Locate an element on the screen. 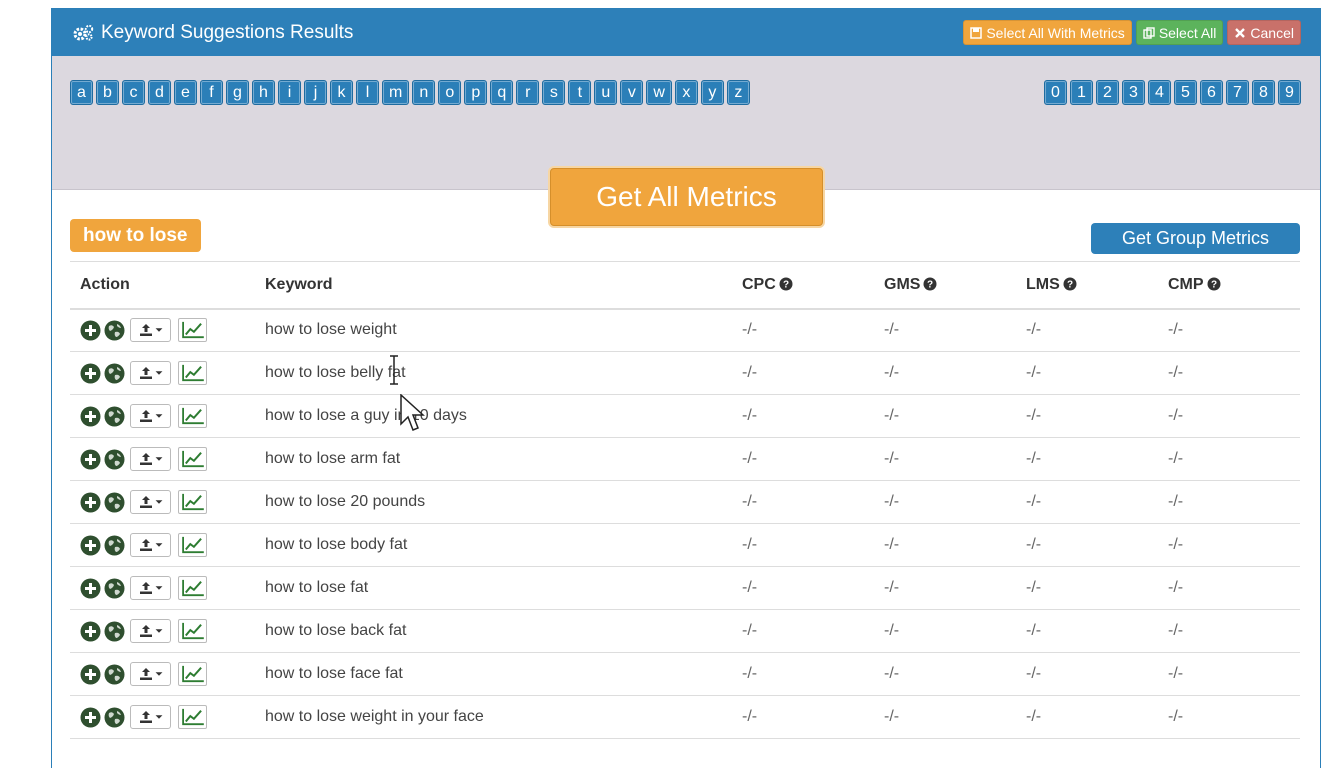  select-all-with-metrics-button: Select All With Metrics is located at coordinates (1047, 32).